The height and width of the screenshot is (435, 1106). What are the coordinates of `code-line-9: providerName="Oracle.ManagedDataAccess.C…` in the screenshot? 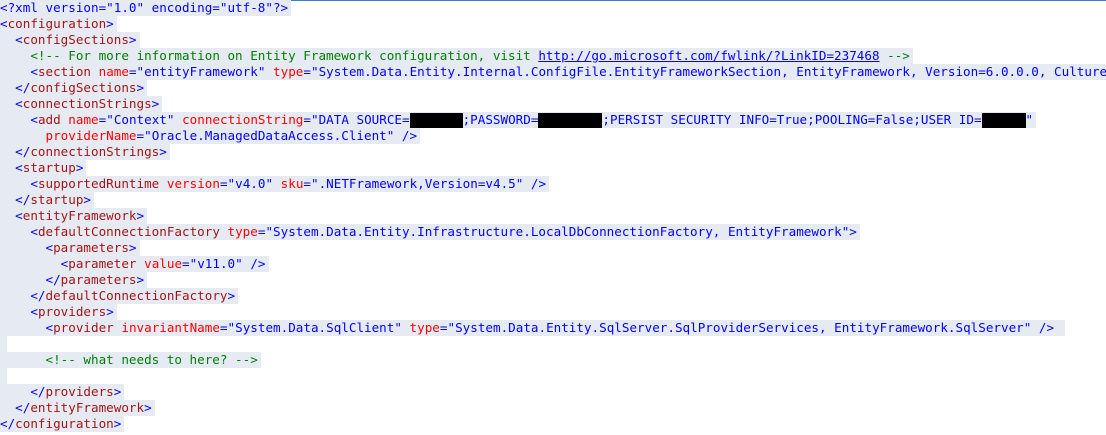 It's located at (553, 136).